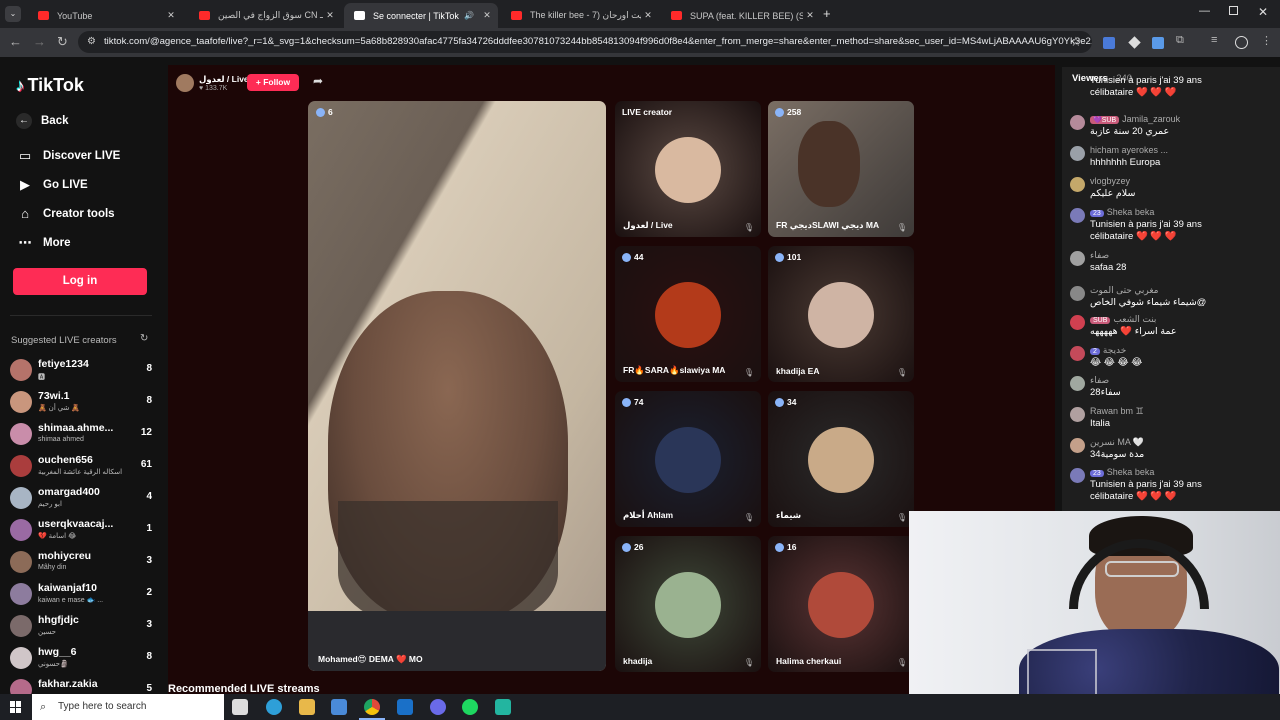  Describe the element at coordinates (81, 467) in the screenshot. I see `suggested-creator: ouchen656 اسكاله الرقية عائشة المغربية 61` at that location.